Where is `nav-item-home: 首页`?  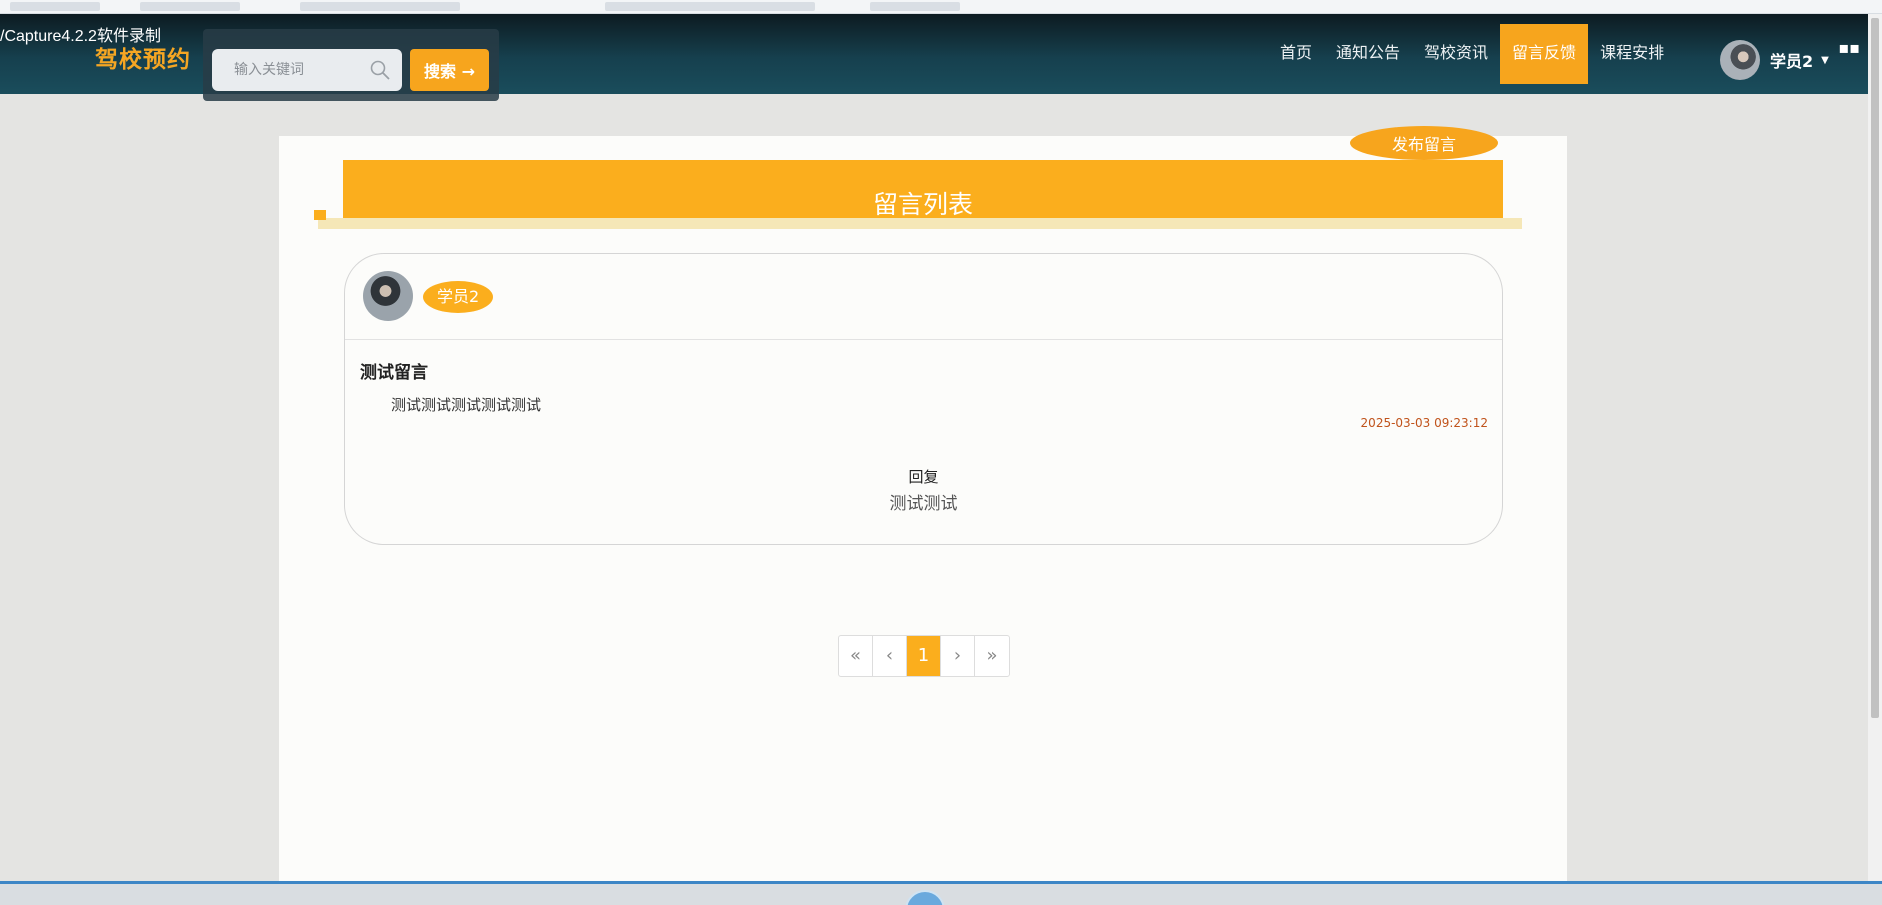
nav-item-home: 首页 is located at coordinates (1296, 54).